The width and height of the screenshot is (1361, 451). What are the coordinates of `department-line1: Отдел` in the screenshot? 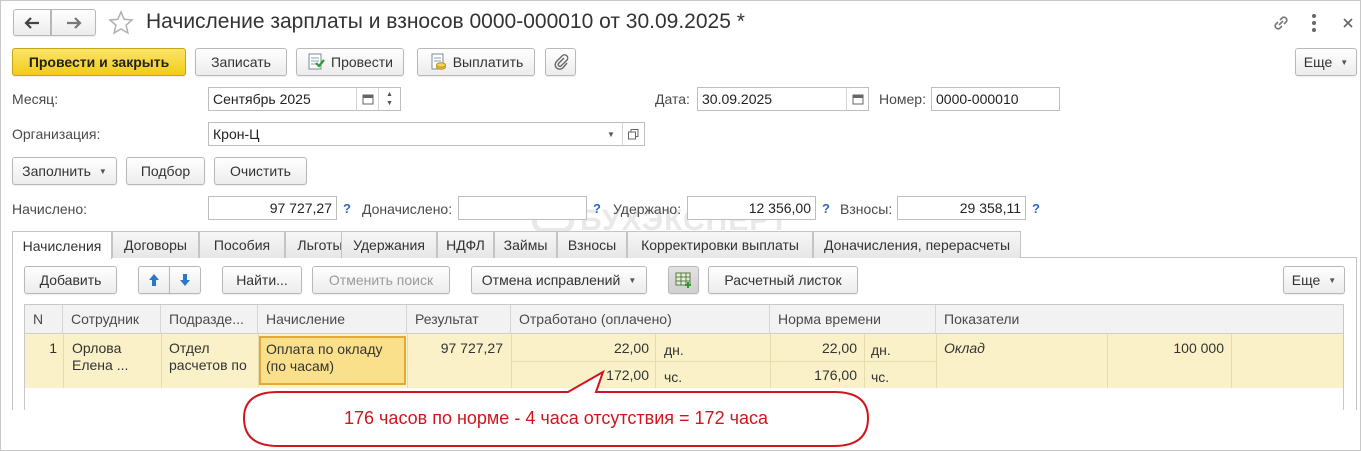 It's located at (189, 348).